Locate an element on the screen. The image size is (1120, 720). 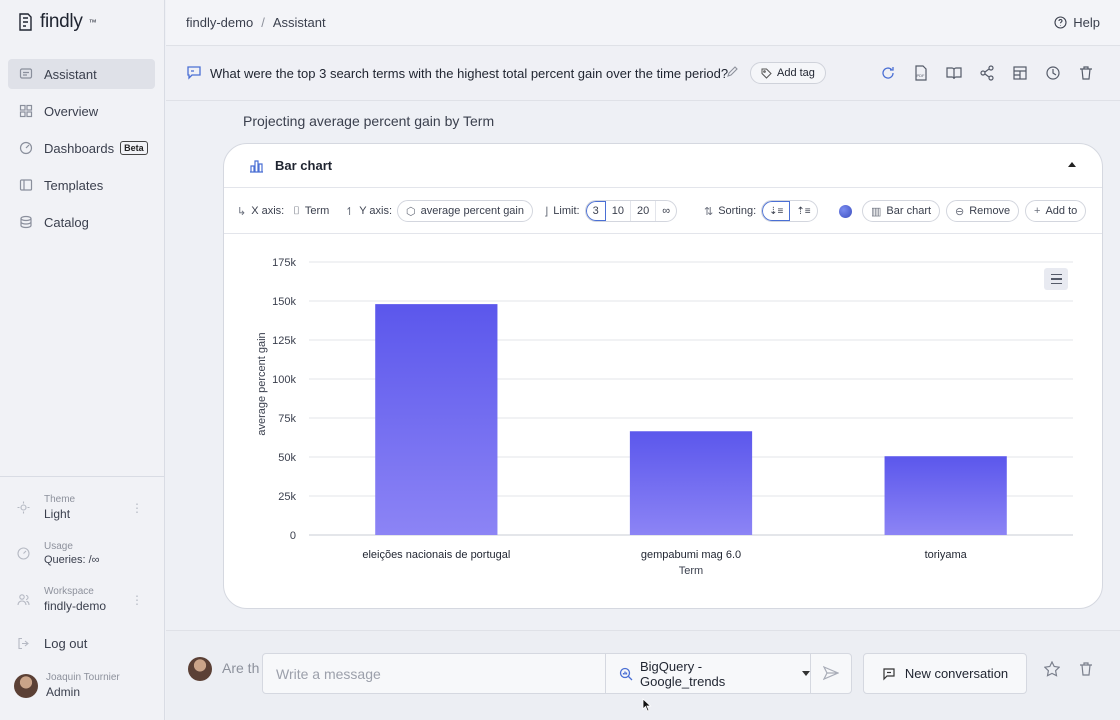
x-axis-label: X axis: is located at coordinates (268, 211).